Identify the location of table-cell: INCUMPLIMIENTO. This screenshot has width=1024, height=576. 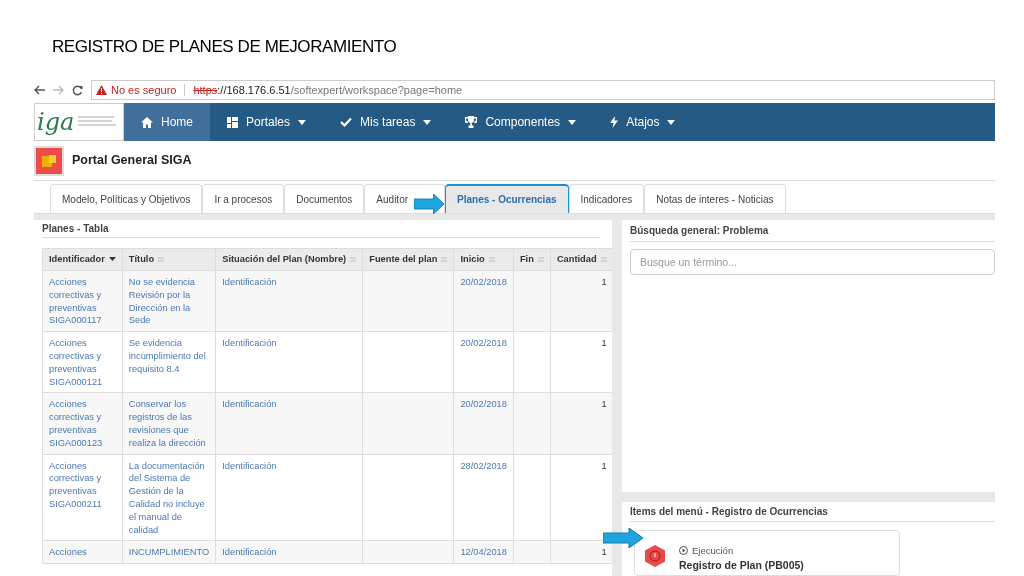
(169, 552).